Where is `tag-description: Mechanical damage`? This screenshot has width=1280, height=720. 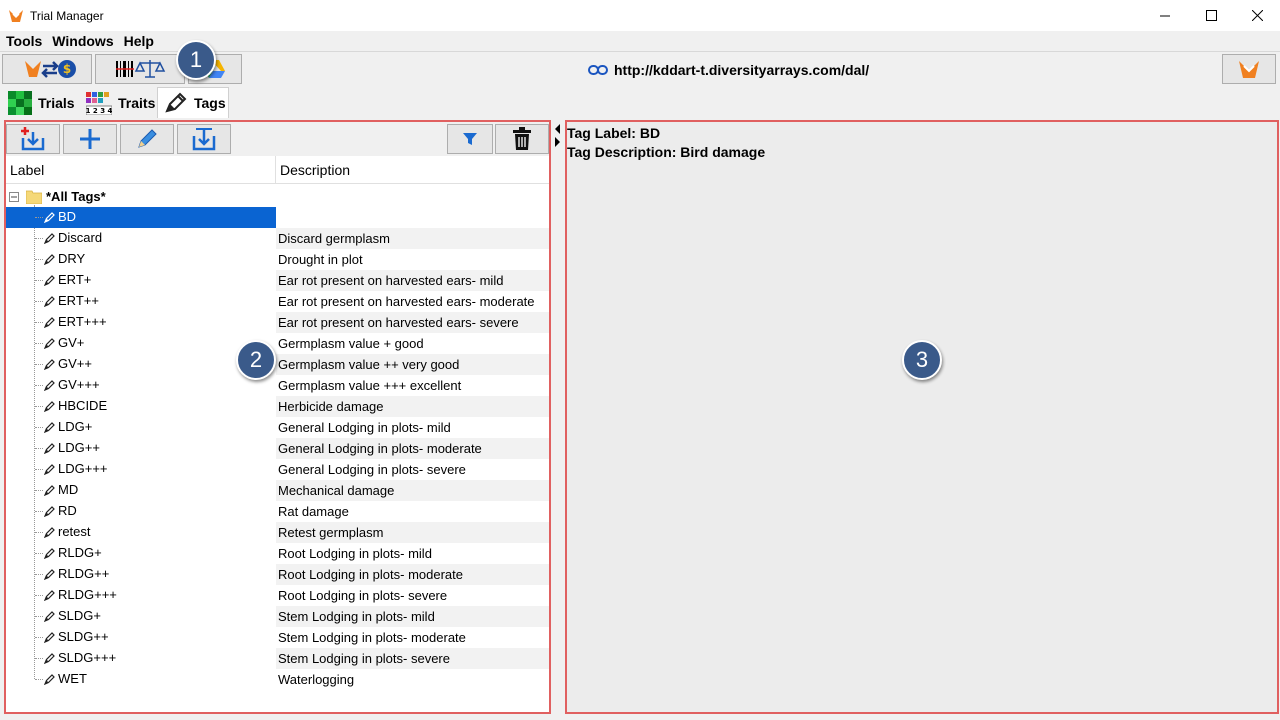 tag-description: Mechanical damage is located at coordinates (412, 490).